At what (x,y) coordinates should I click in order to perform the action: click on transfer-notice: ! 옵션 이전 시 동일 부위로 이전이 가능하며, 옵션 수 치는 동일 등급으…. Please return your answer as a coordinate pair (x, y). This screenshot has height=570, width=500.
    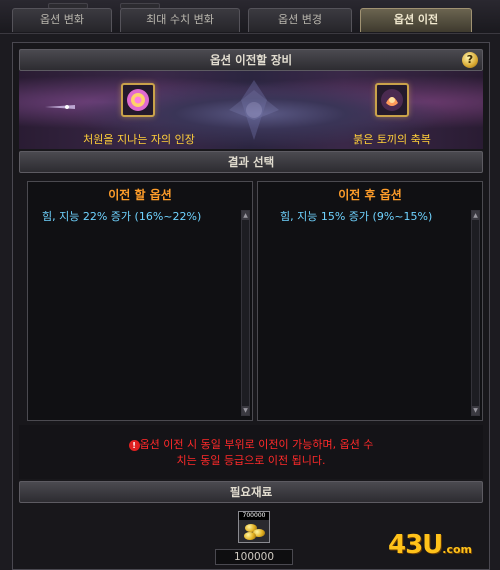
    Looking at the image, I should click on (251, 452).